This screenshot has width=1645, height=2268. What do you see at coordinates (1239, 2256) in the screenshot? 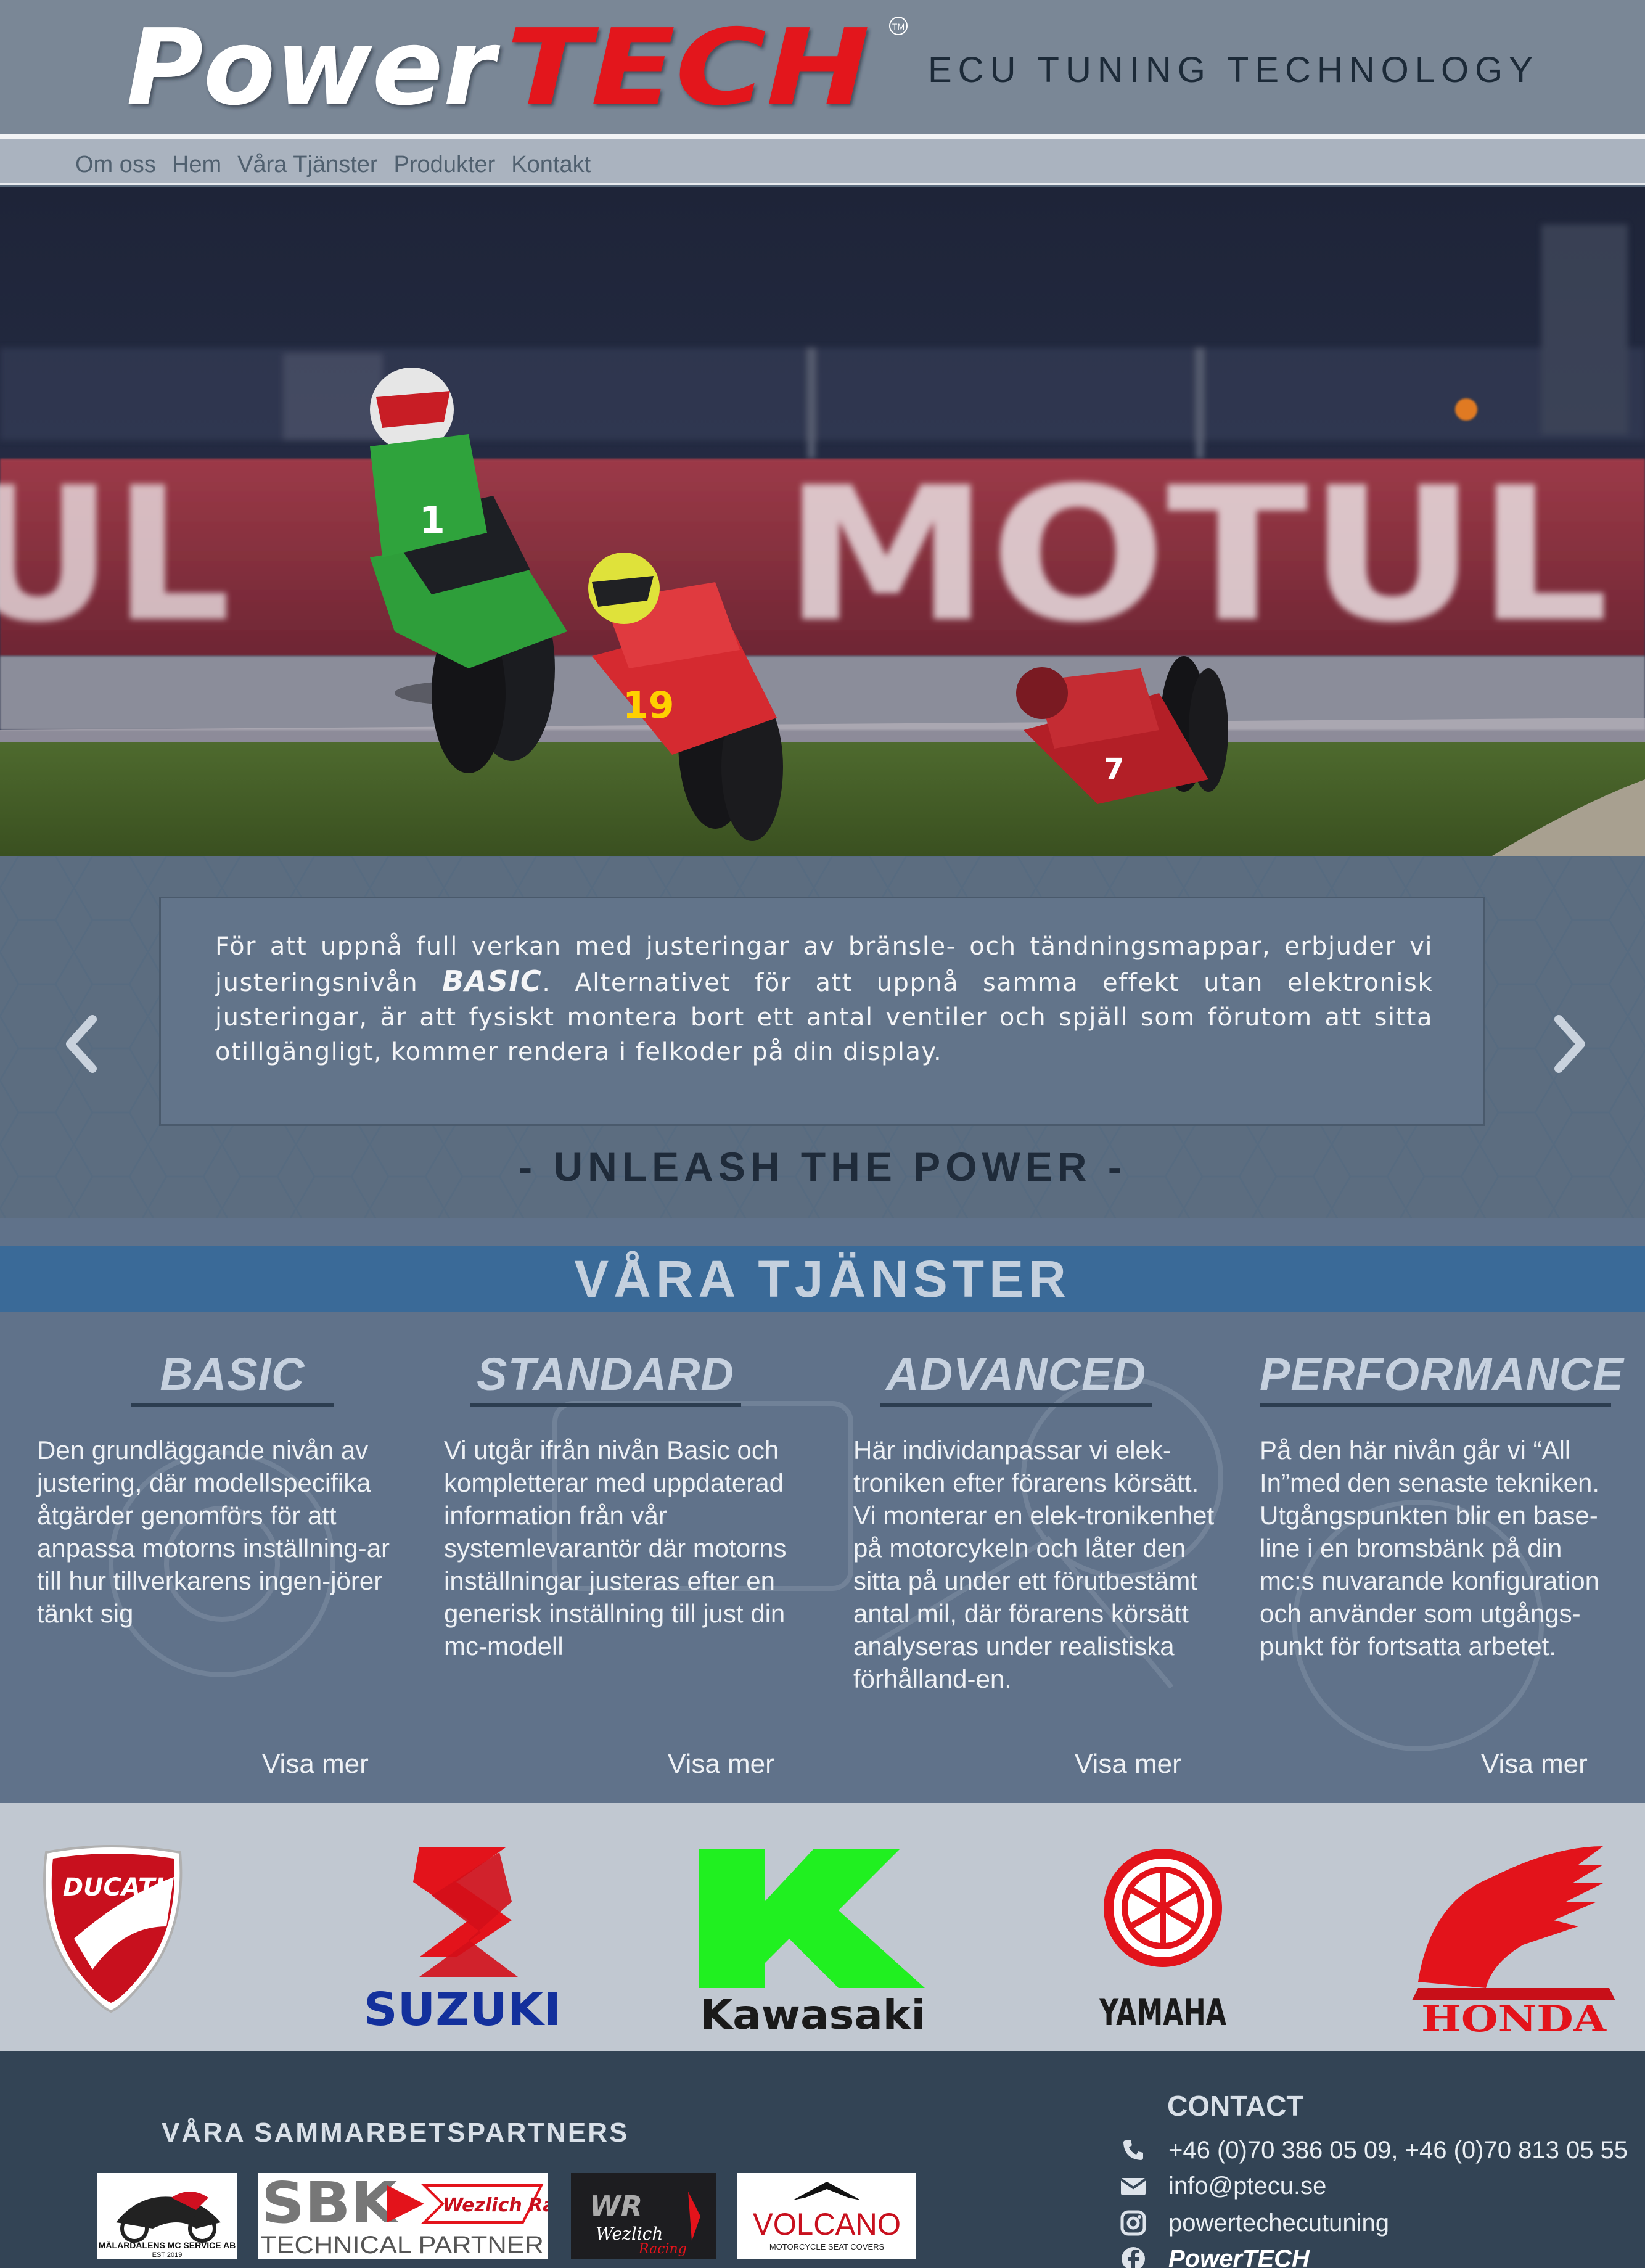
I see `contact-facebook-text: PowerTECH` at bounding box center [1239, 2256].